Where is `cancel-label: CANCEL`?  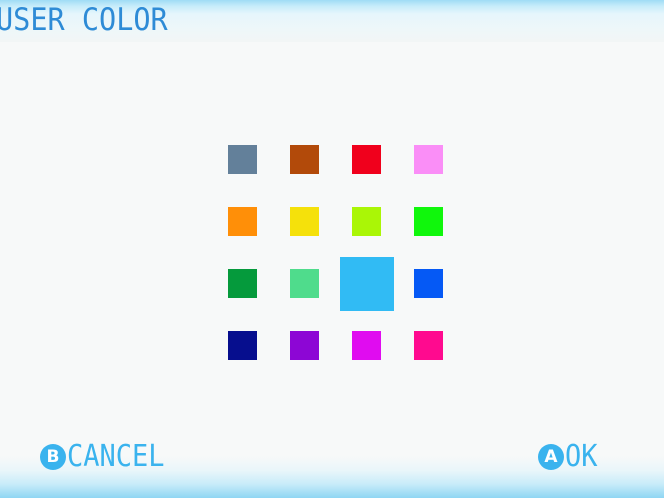
cancel-label: CANCEL is located at coordinates (116, 456).